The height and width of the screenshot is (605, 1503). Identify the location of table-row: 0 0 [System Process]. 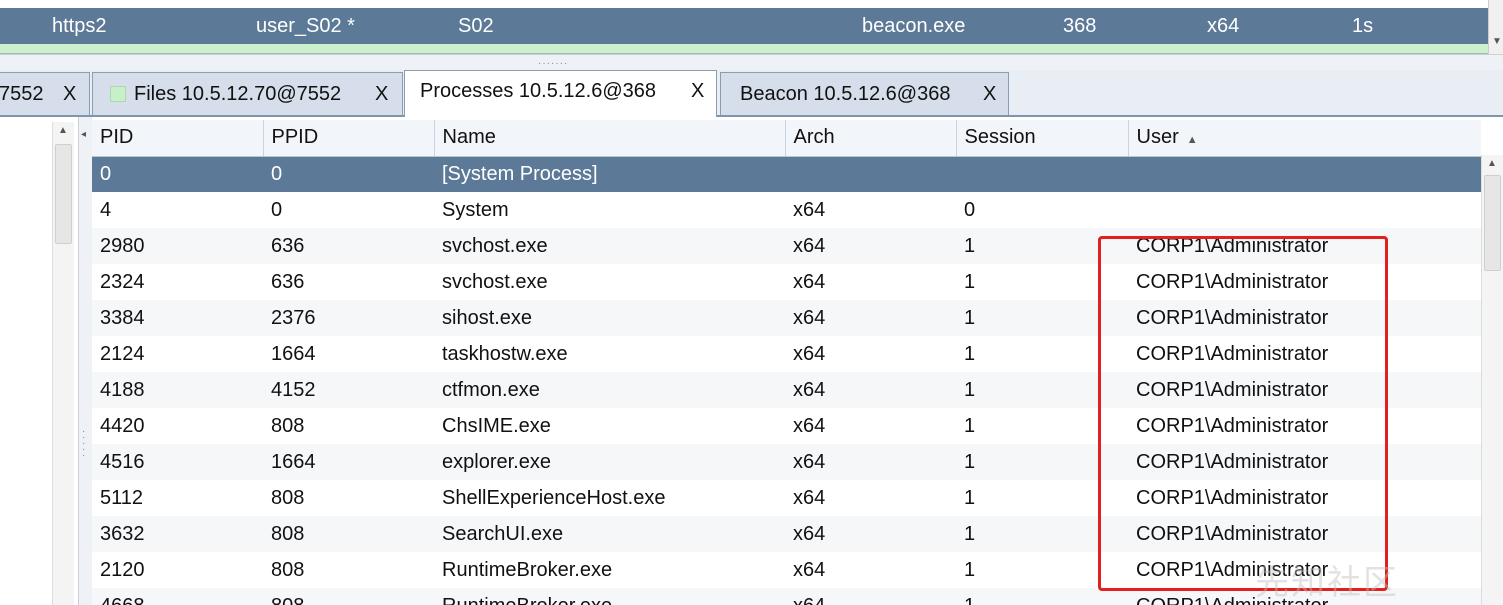
(786, 174).